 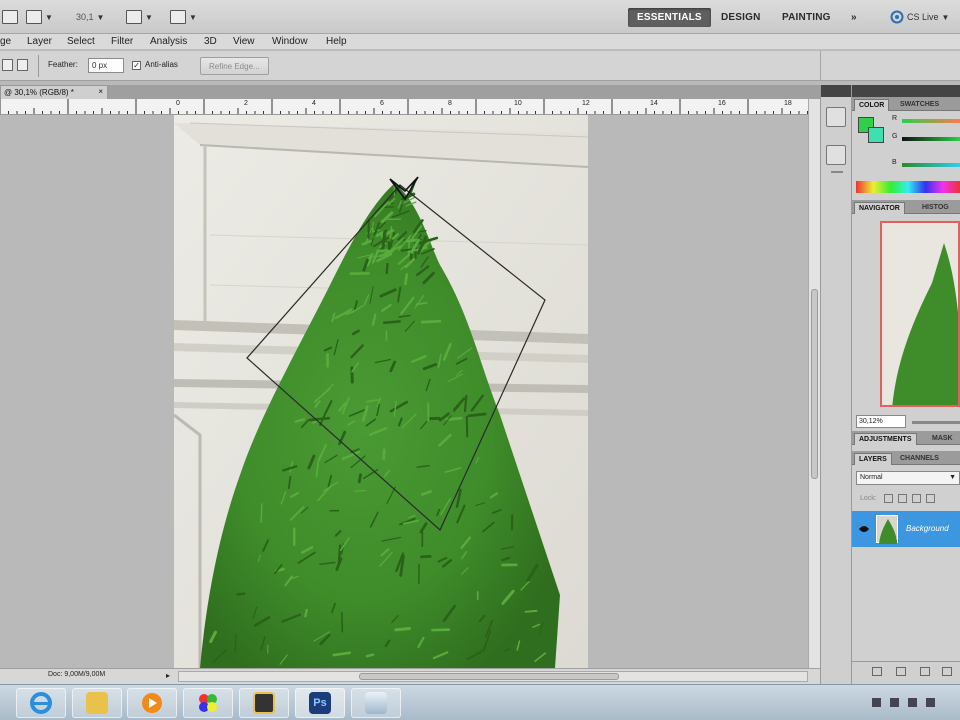 What do you see at coordinates (5, 703) in the screenshot?
I see `start-button-edge` at bounding box center [5, 703].